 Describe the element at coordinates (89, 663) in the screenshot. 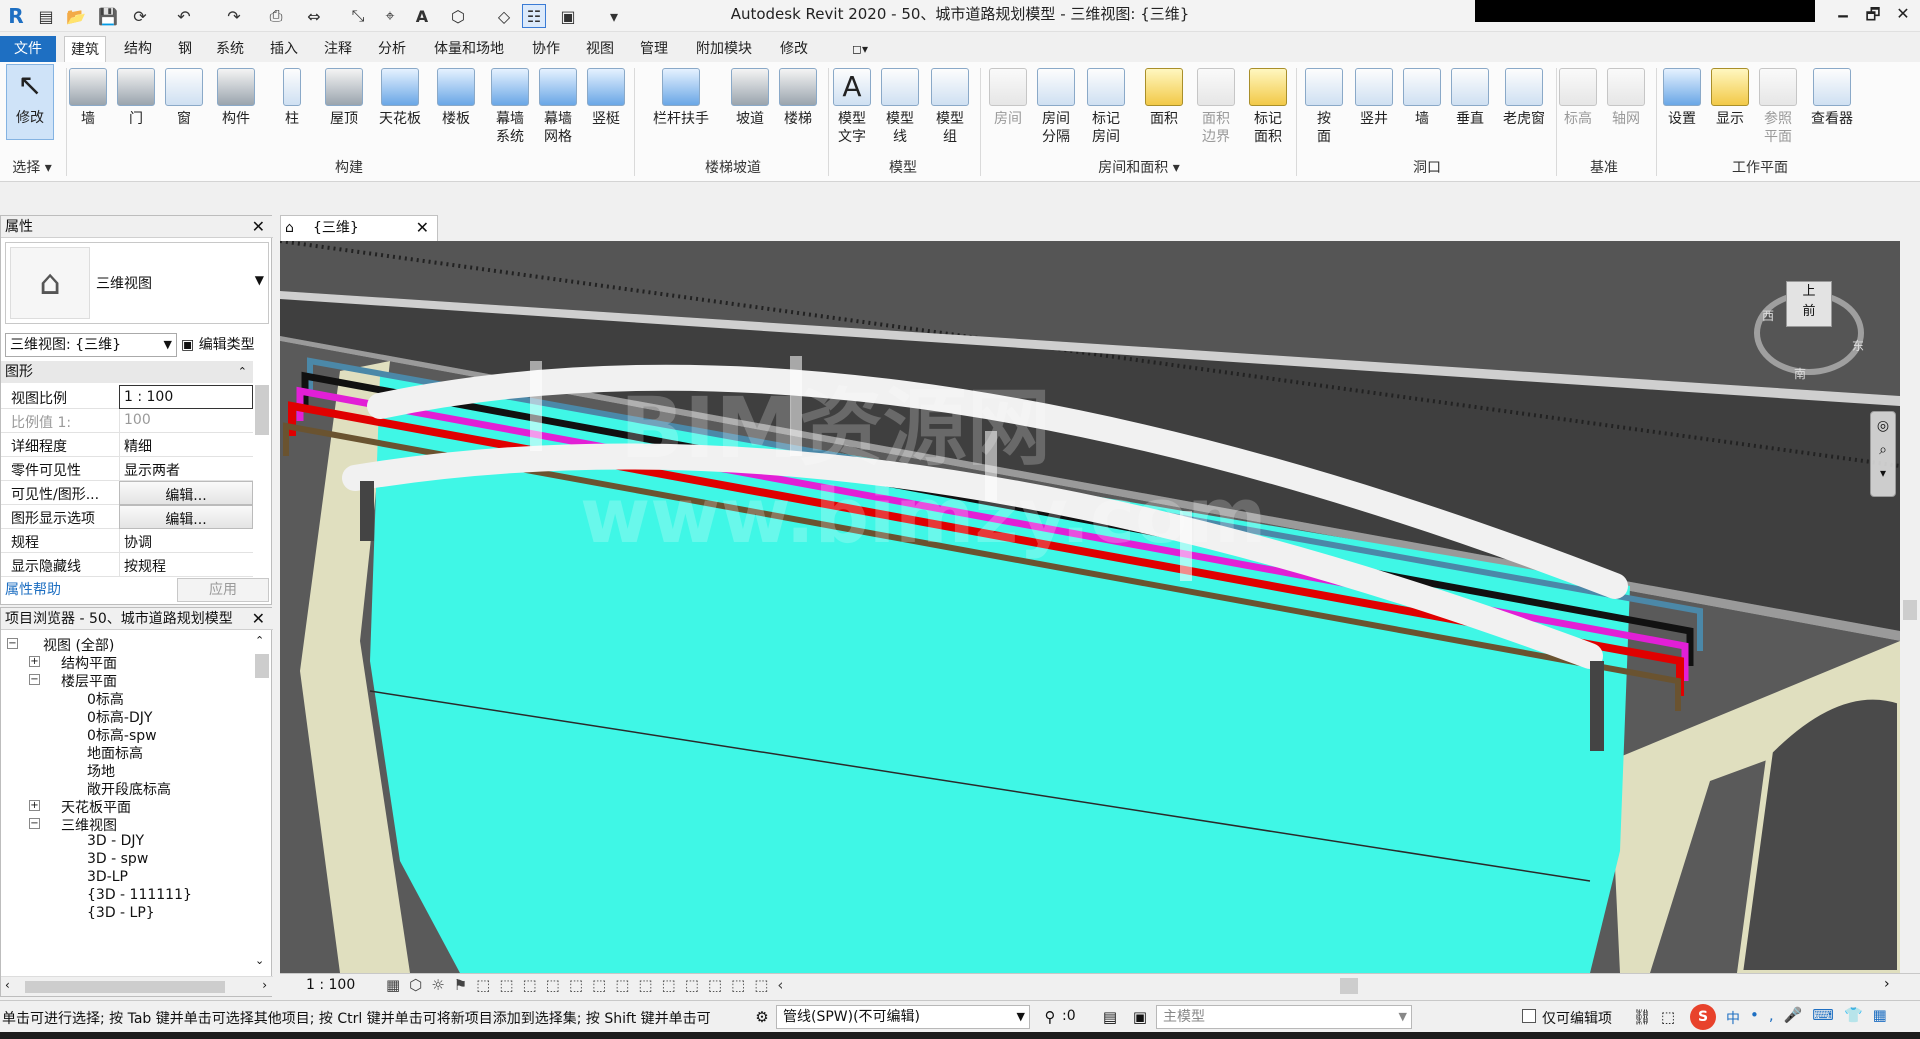

I see `browser-item: 结构平面` at that location.